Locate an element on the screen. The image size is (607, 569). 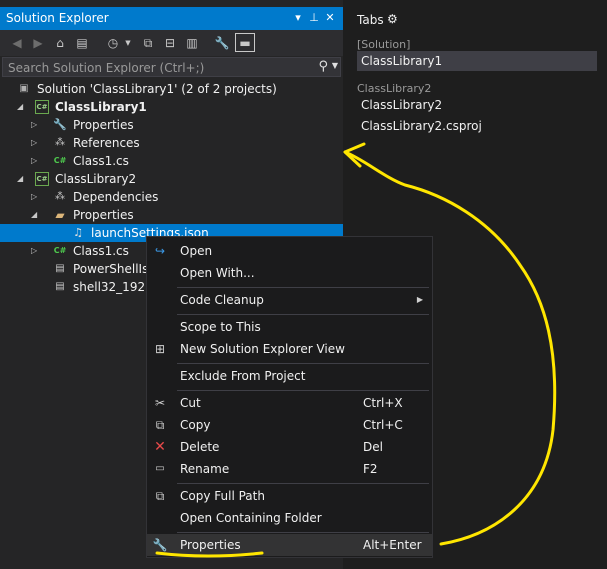
tree-item-project-classlibrary2: ◢ C# ClassLibrary2 is located at coordinates (171, 179).